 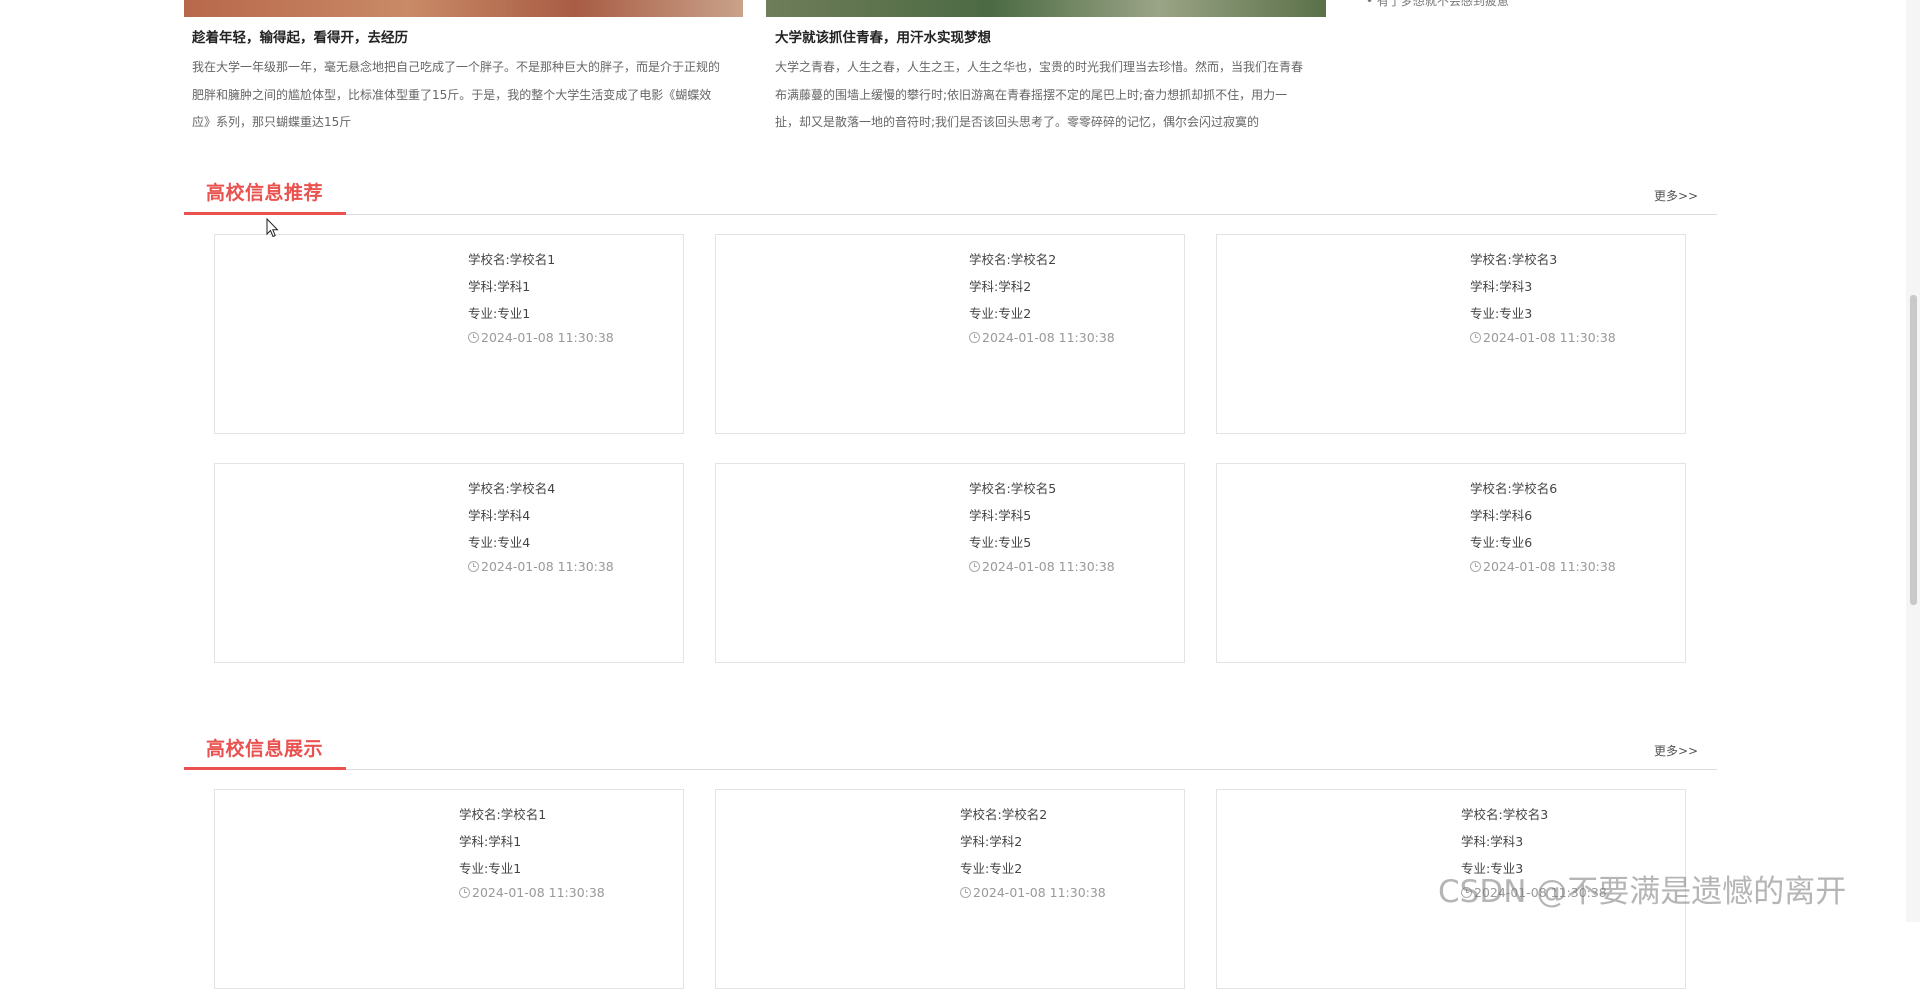 I want to click on section-title-display: 高校信息展示, so click(x=265, y=749).